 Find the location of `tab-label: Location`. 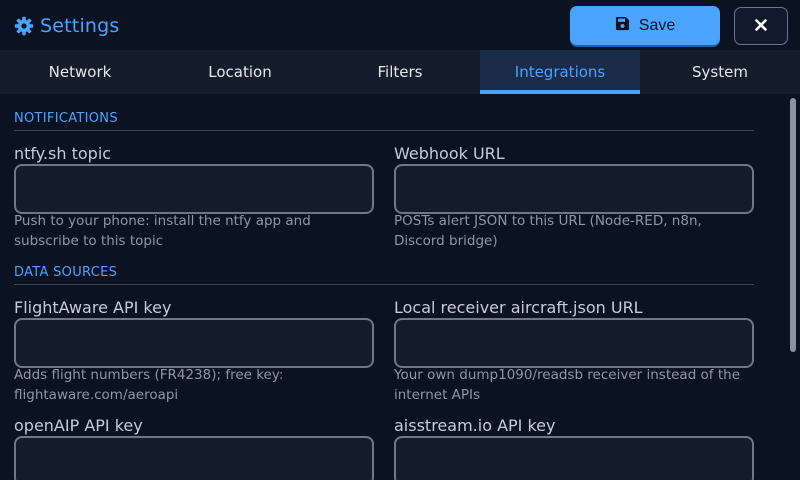

tab-label: Location is located at coordinates (240, 72).